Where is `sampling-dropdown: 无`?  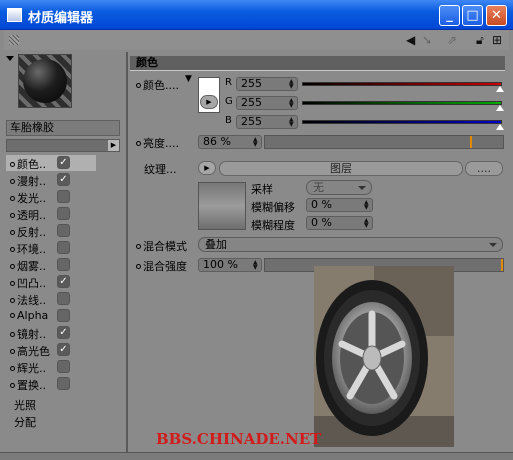
sampling-dropdown: 无 is located at coordinates (339, 187).